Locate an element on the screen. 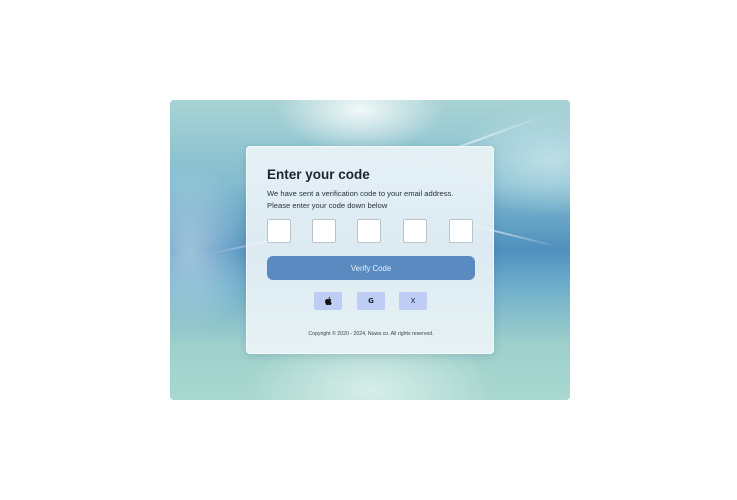  google-icon: G is located at coordinates (371, 301).